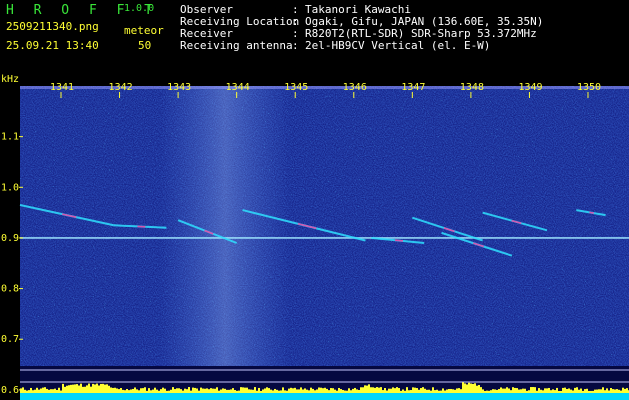  Describe the element at coordinates (295, 9) in the screenshot. I see `observer-sep: :` at that location.